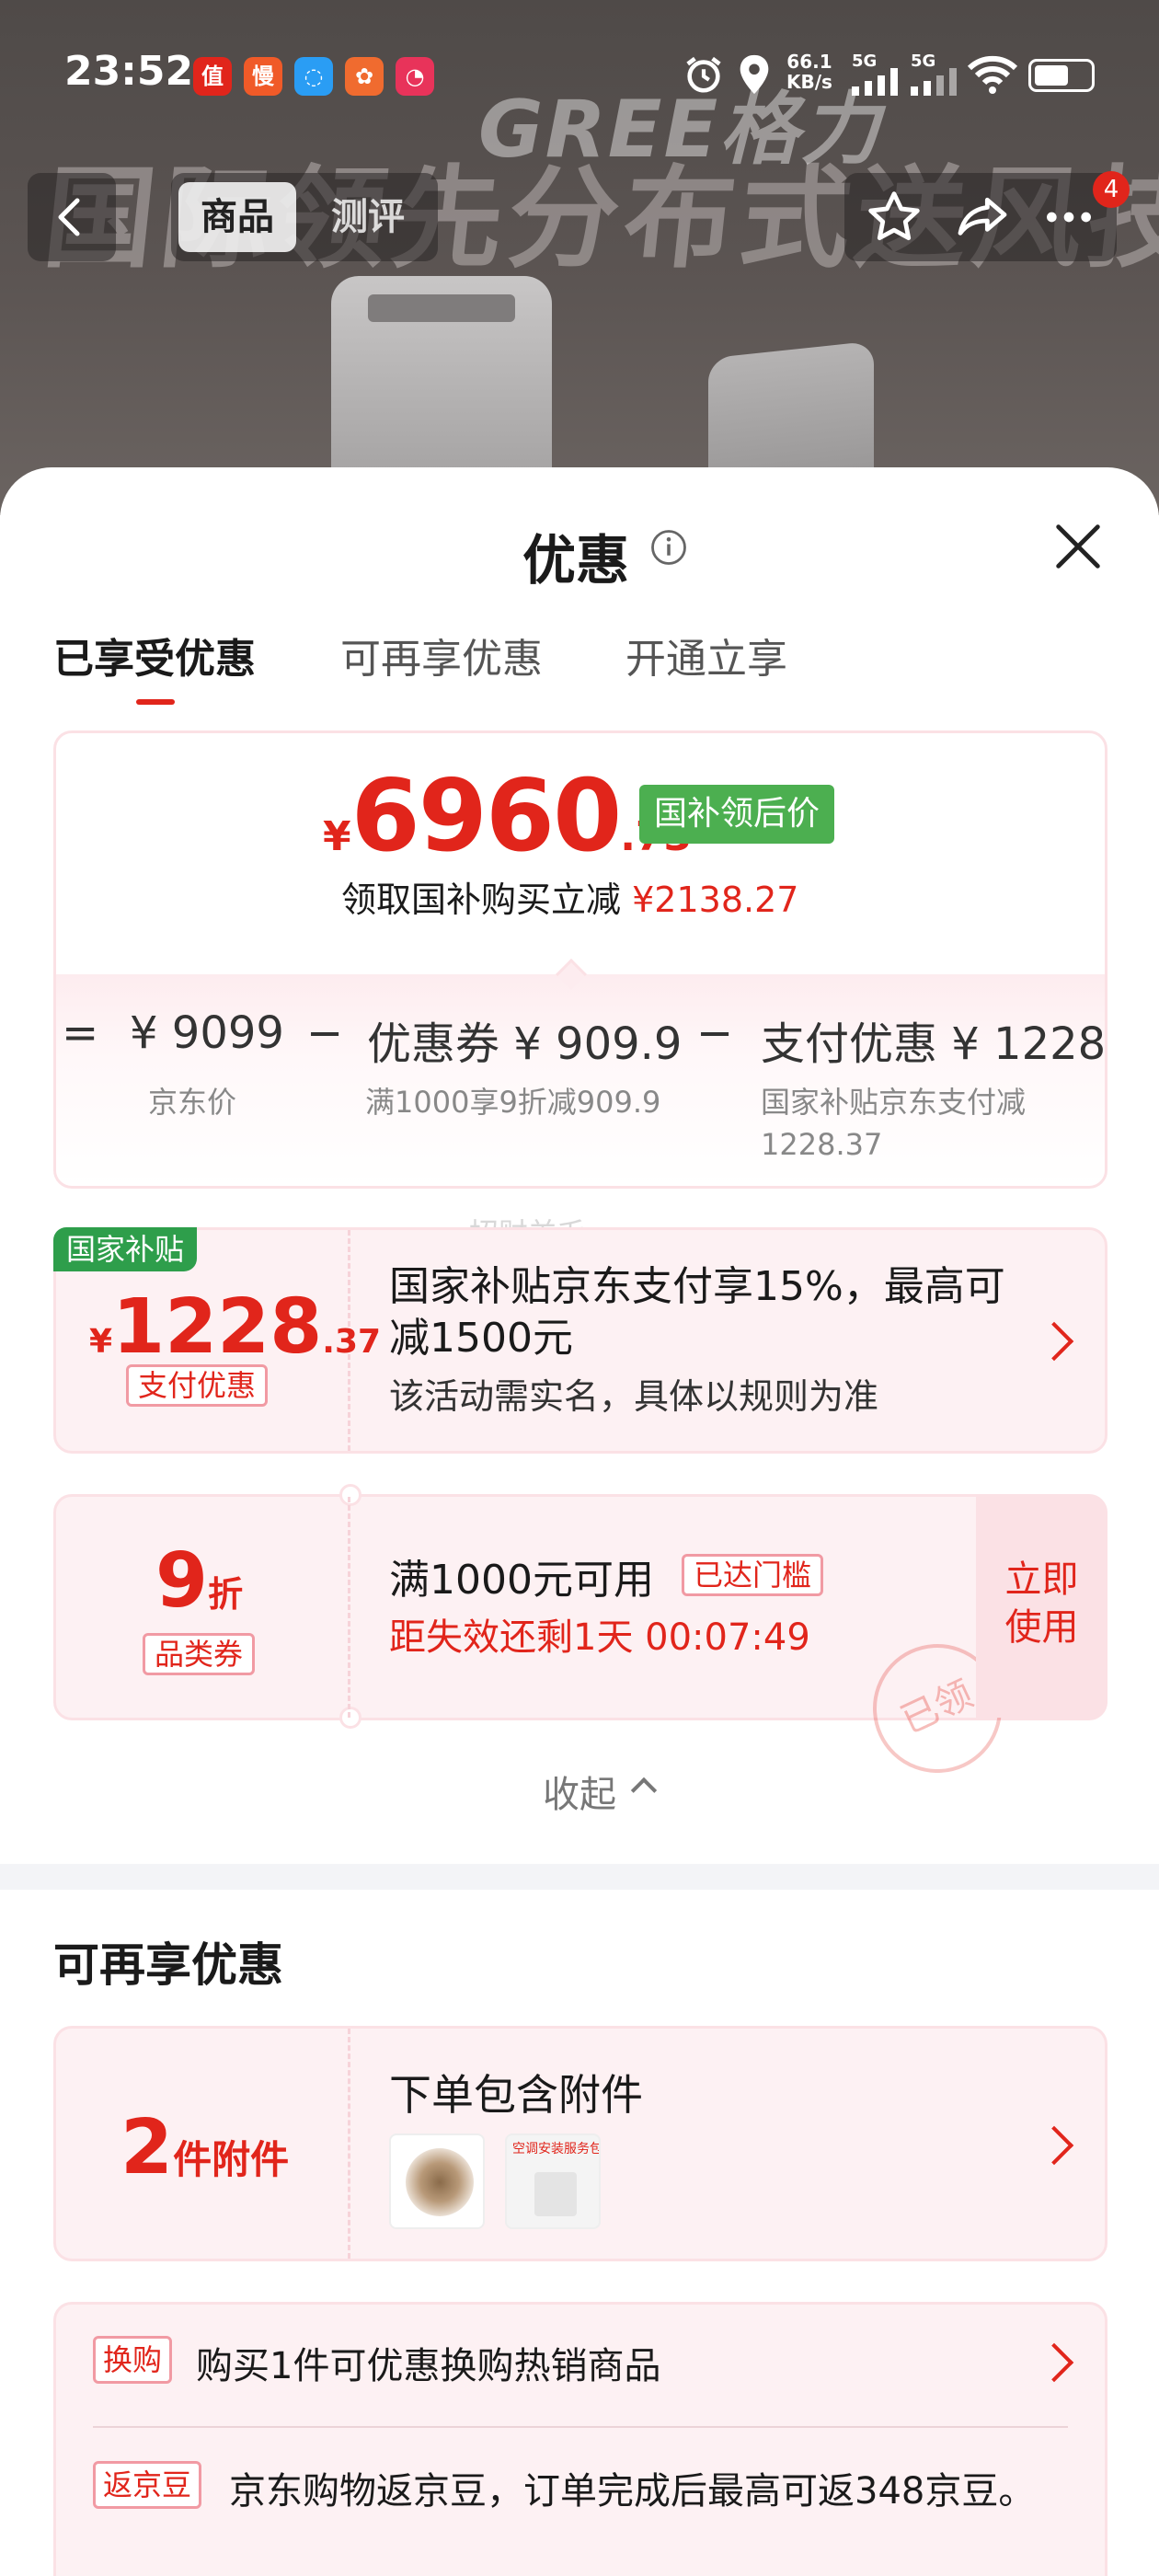  I want to click on outdoor-unit-image, so click(440, 2182).